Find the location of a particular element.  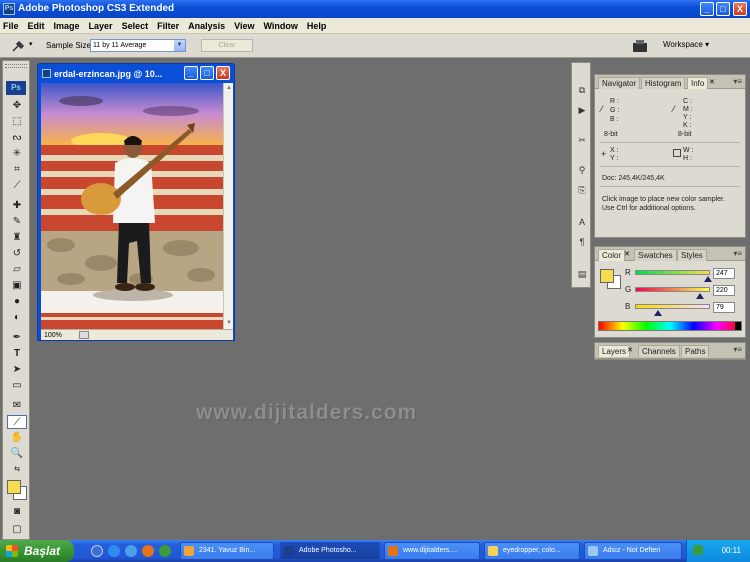

photo-musician-with-saz is located at coordinates (132, 206).